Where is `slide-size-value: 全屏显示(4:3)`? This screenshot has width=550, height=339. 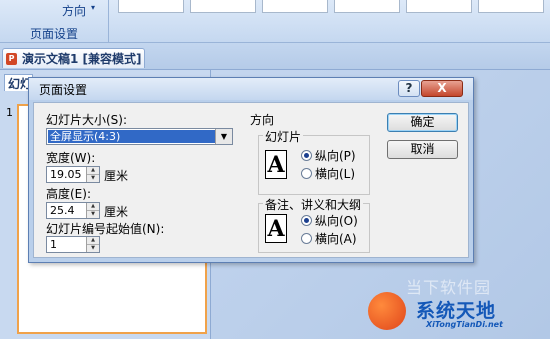 slide-size-value: 全屏显示(4:3) is located at coordinates (132, 136).